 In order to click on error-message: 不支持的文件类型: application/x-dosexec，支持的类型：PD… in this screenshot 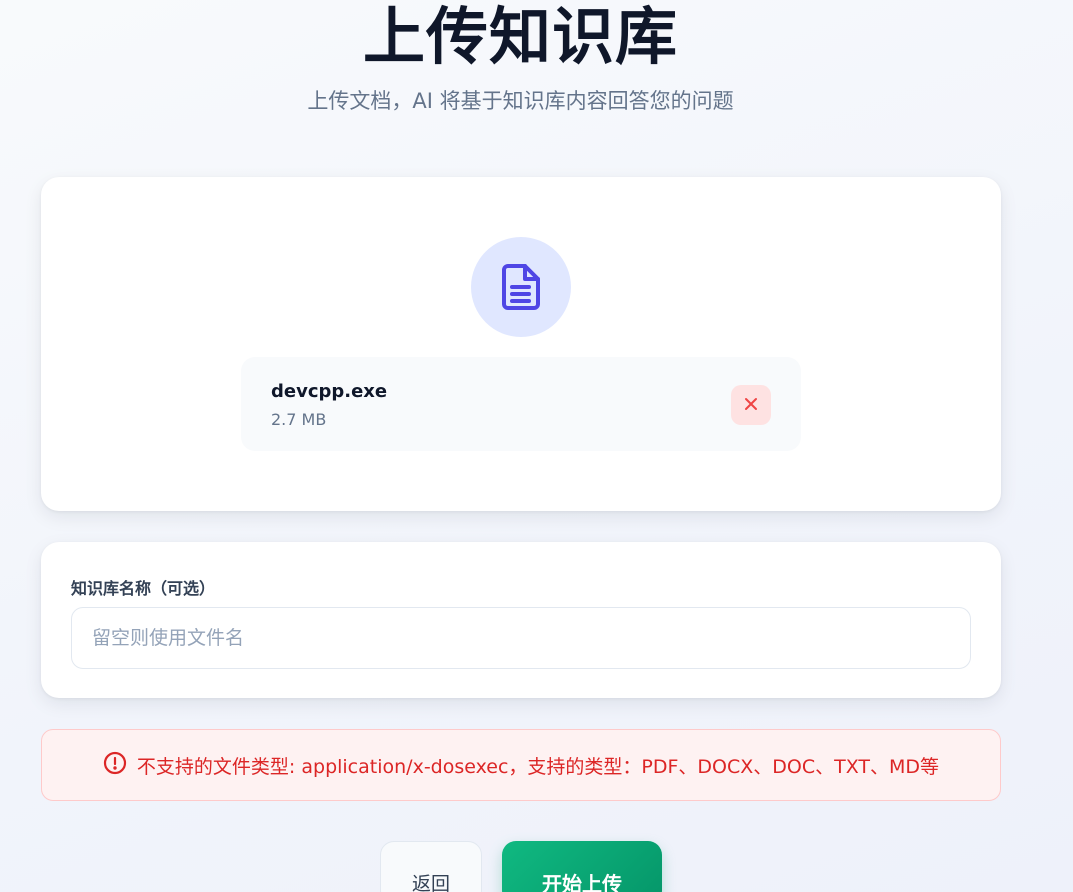, I will do `click(538, 766)`.